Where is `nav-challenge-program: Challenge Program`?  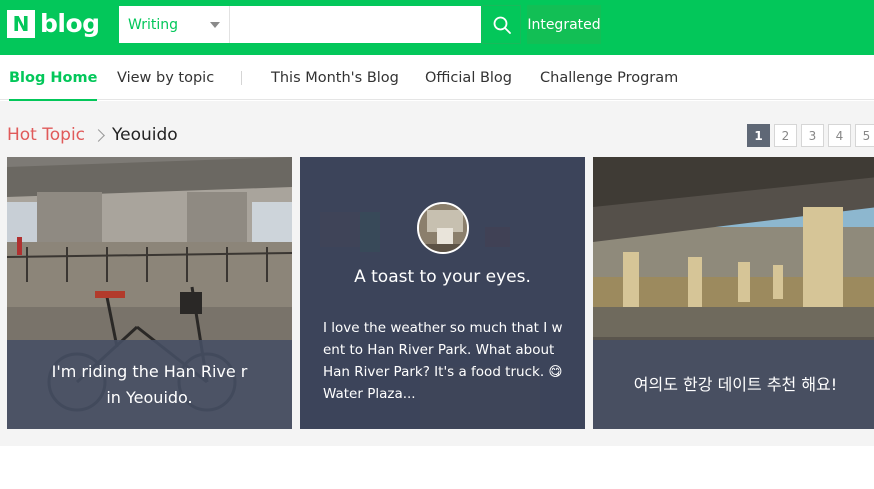 nav-challenge-program: Challenge Program is located at coordinates (609, 77).